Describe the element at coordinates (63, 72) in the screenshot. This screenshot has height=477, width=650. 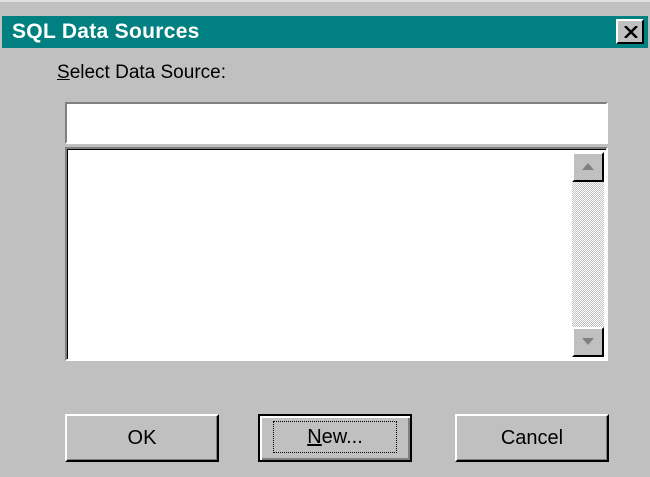
I see `label-mnemonic: S` at that location.